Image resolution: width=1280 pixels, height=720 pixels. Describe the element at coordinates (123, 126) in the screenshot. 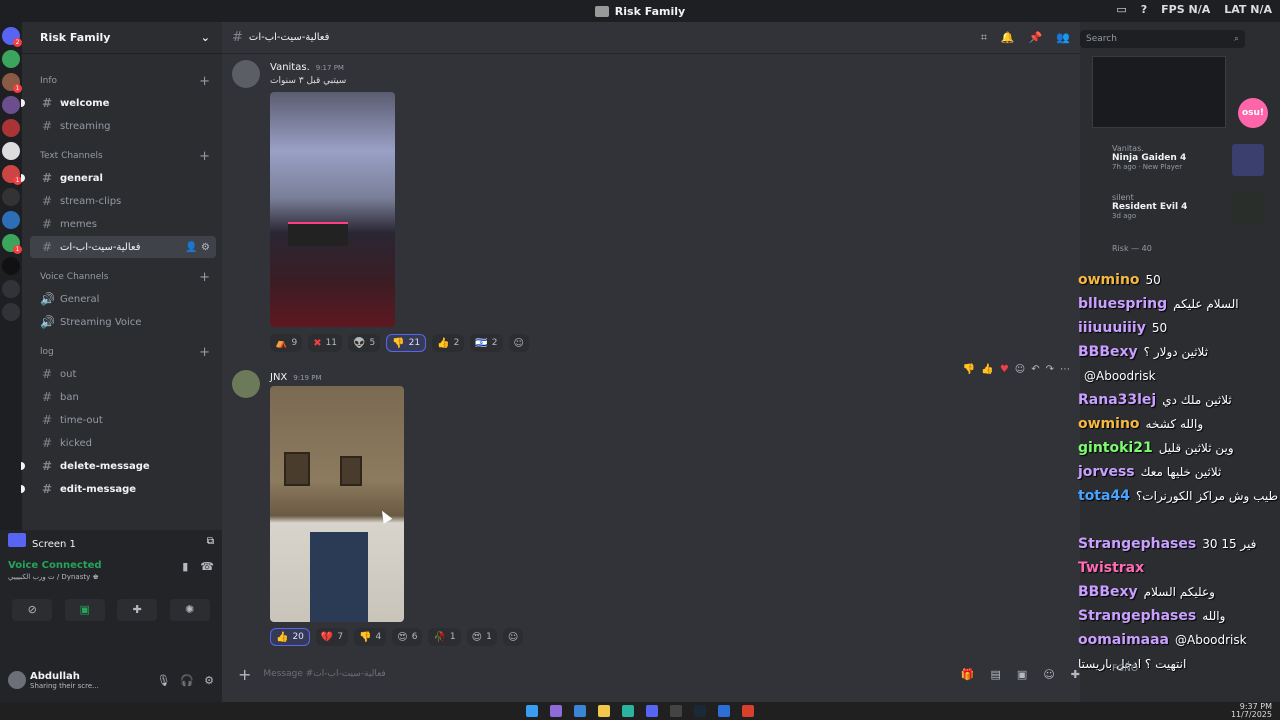

I see `channel-streaming: # streaming` at that location.